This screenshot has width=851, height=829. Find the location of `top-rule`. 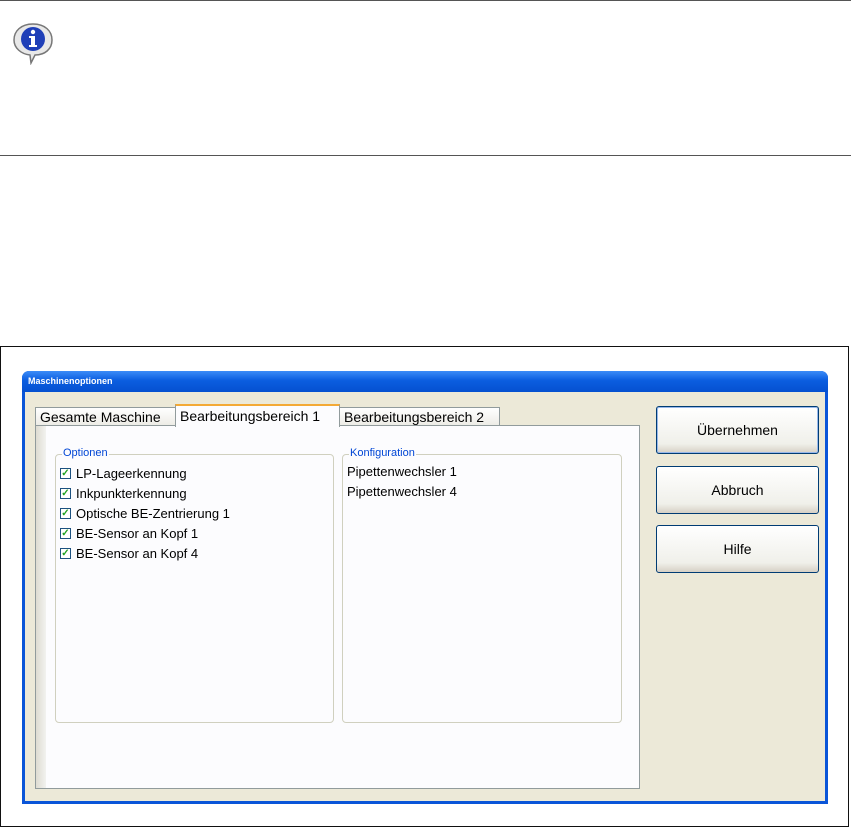

top-rule is located at coordinates (425, 0).